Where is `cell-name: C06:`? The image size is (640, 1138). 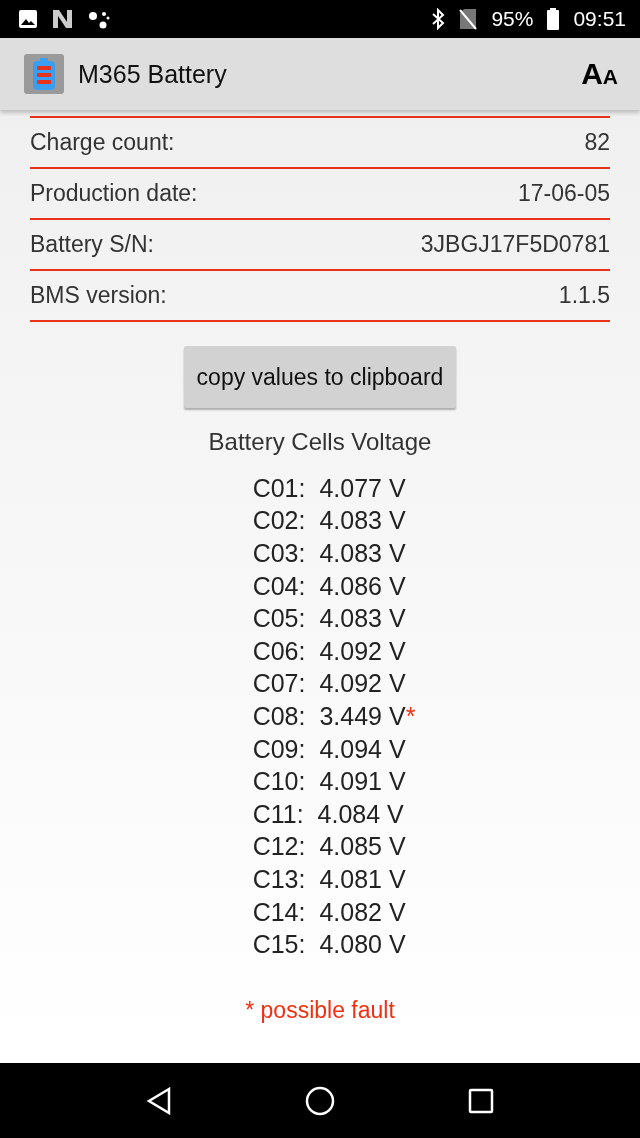
cell-name: C06: is located at coordinates (279, 651).